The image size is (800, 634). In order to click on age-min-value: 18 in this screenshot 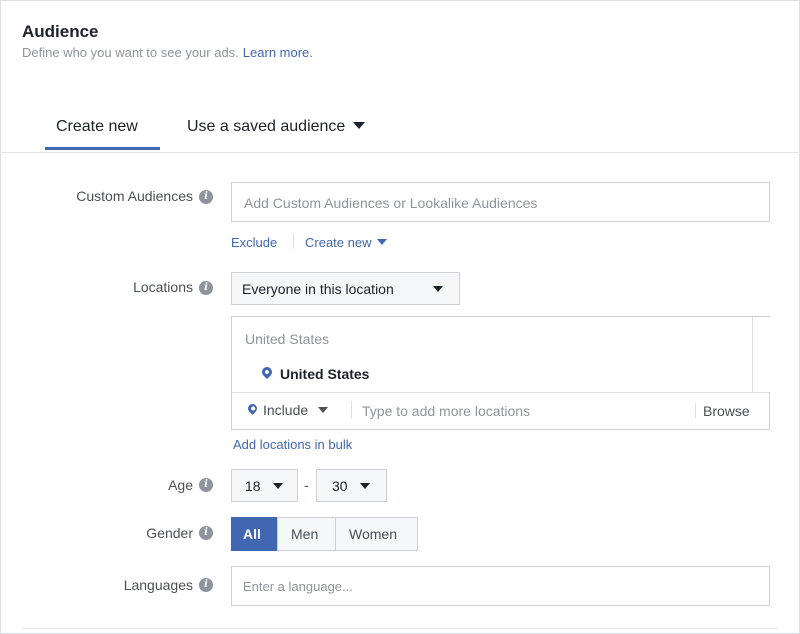, I will do `click(253, 486)`.